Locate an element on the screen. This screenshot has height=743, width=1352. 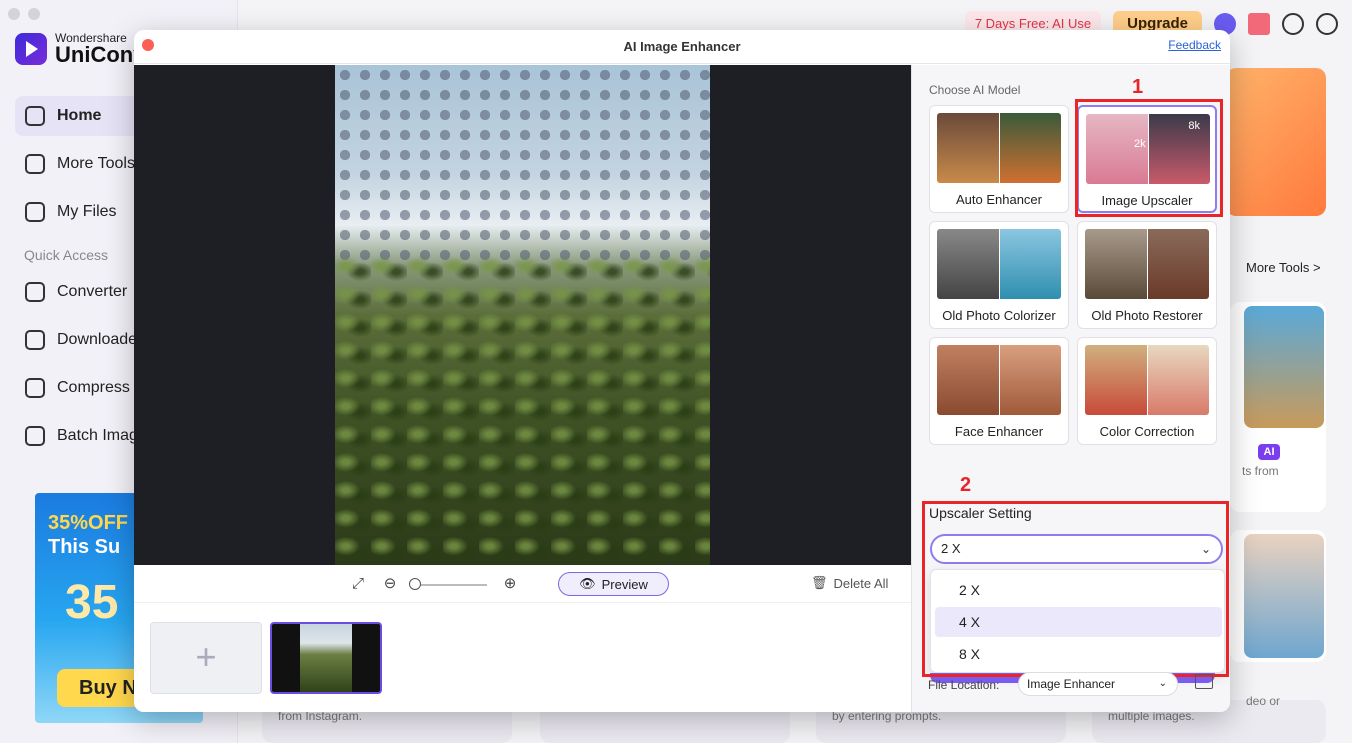
fit-screen-icon: ⤢ is located at coordinates (358, 584).